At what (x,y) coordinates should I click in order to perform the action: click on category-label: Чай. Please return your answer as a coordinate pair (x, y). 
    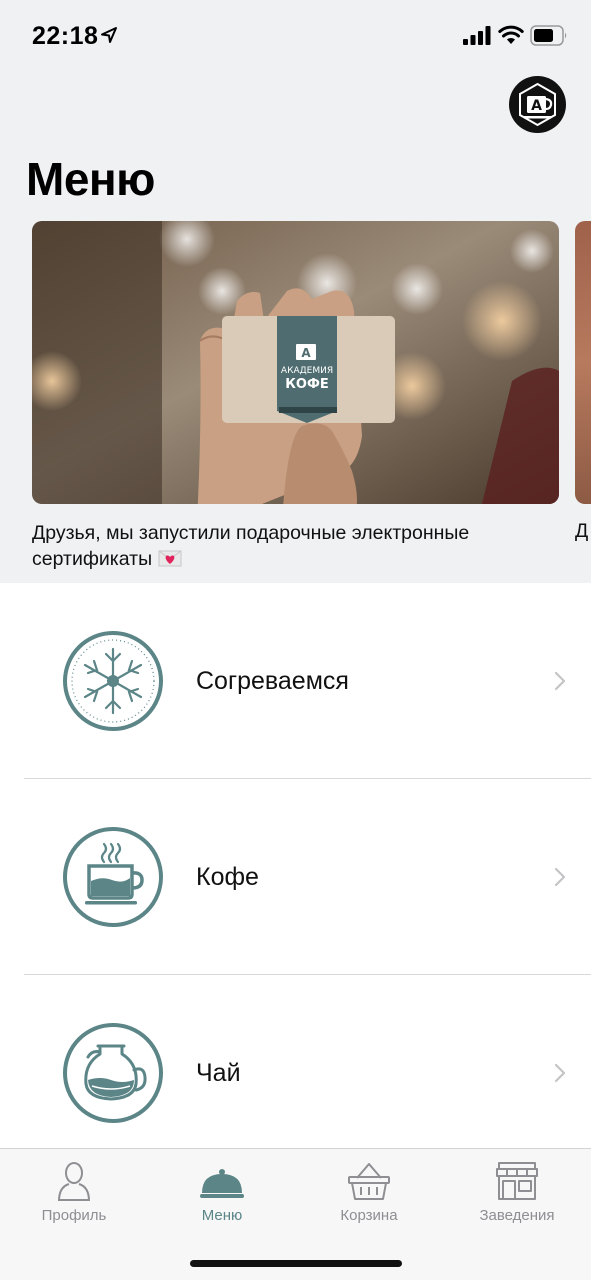
    Looking at the image, I should click on (218, 1073).